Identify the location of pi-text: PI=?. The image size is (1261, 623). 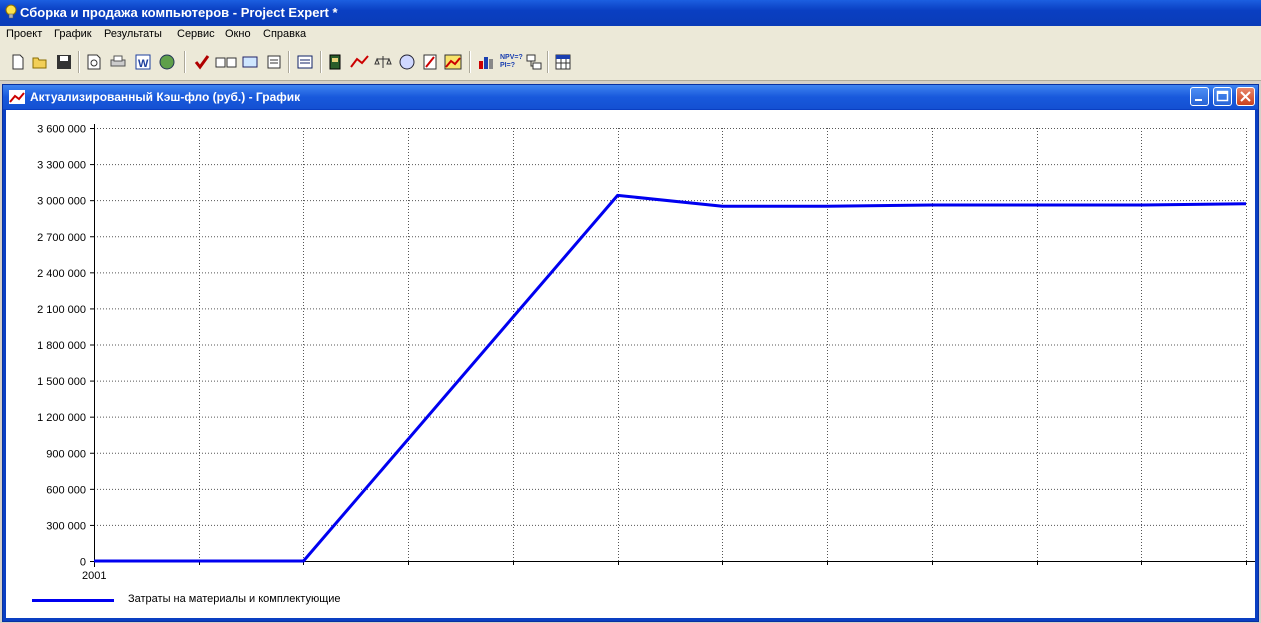
(507, 65).